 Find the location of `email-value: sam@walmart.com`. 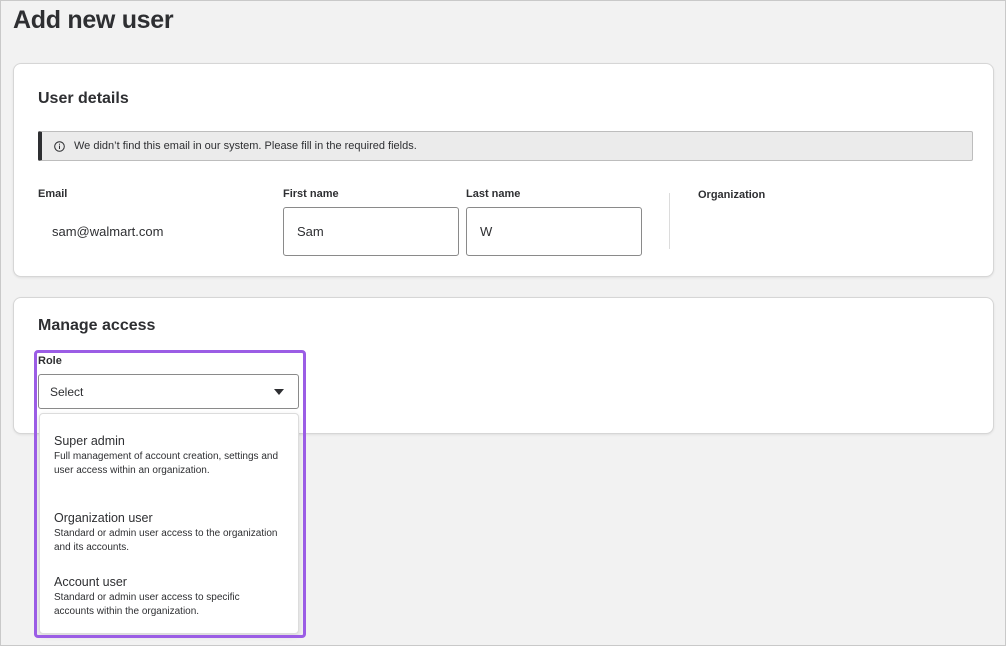

email-value: sam@walmart.com is located at coordinates (108, 231).